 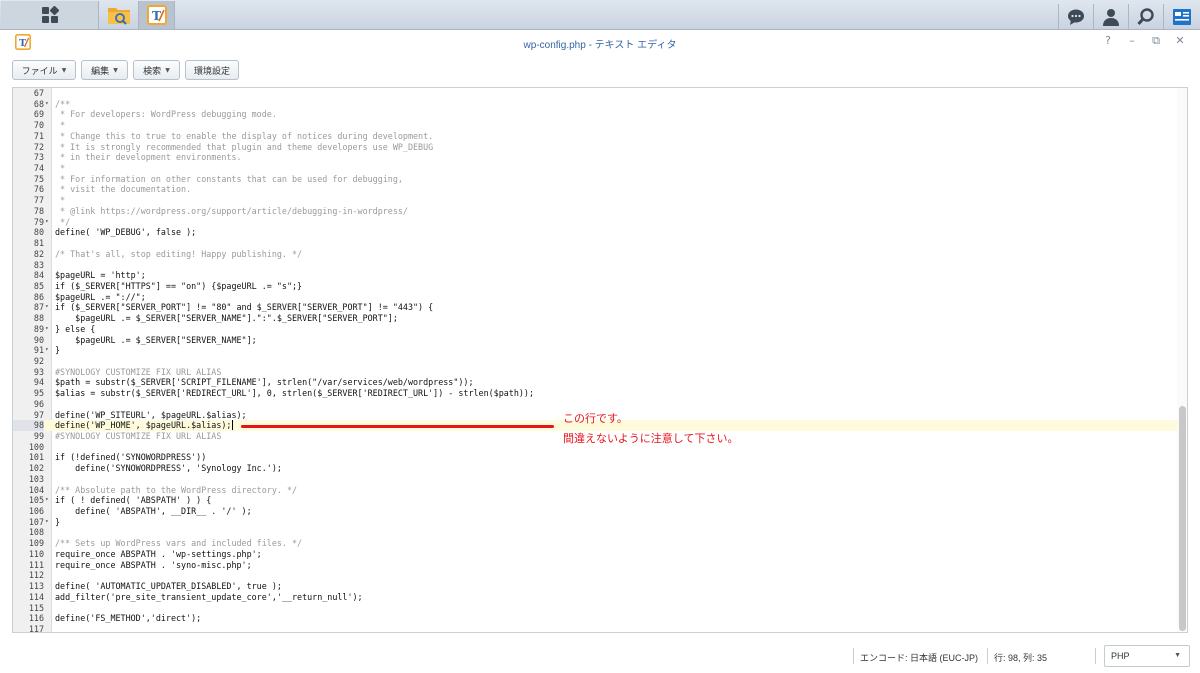 What do you see at coordinates (596, 275) in the screenshot?
I see `code-line: 84 $pageURL = 'http';` at bounding box center [596, 275].